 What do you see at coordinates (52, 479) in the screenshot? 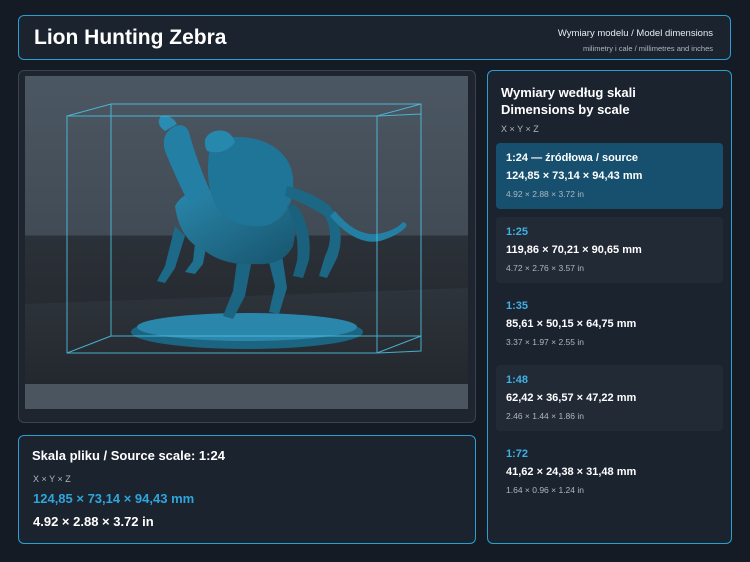
I see `source-axes-label: X × Y × Z` at bounding box center [52, 479].